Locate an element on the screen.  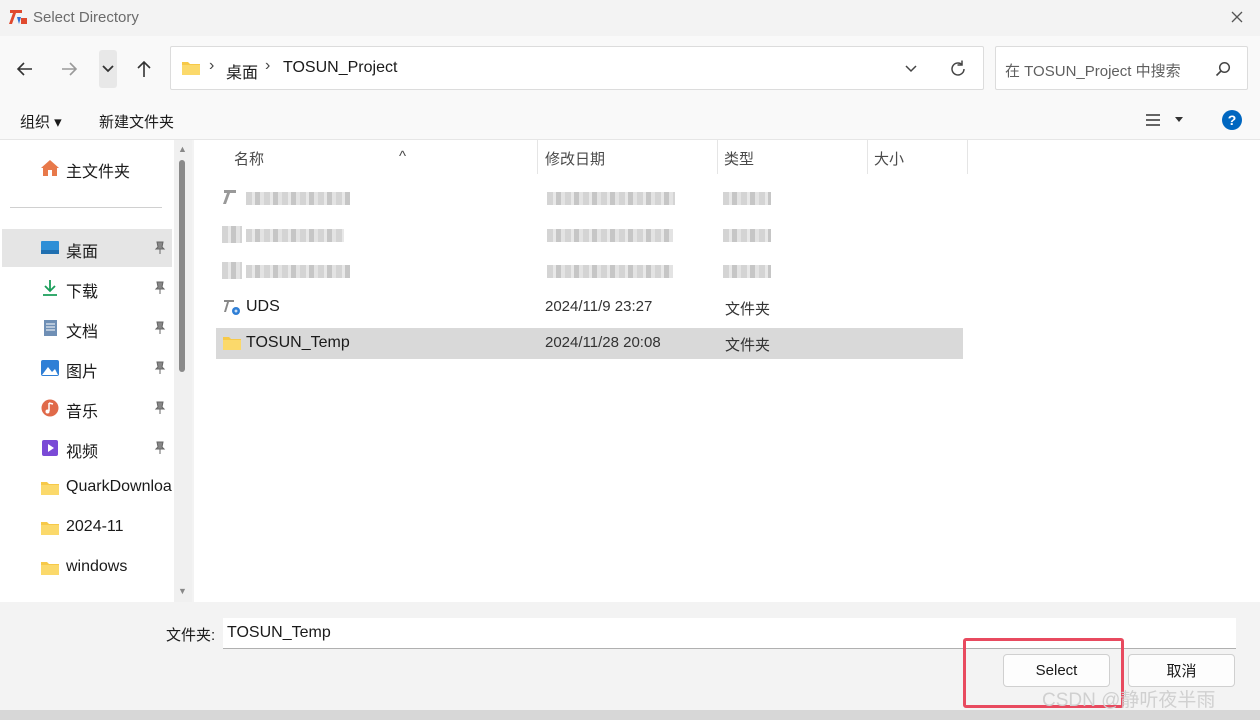
music-icon is located at coordinates (50, 408).